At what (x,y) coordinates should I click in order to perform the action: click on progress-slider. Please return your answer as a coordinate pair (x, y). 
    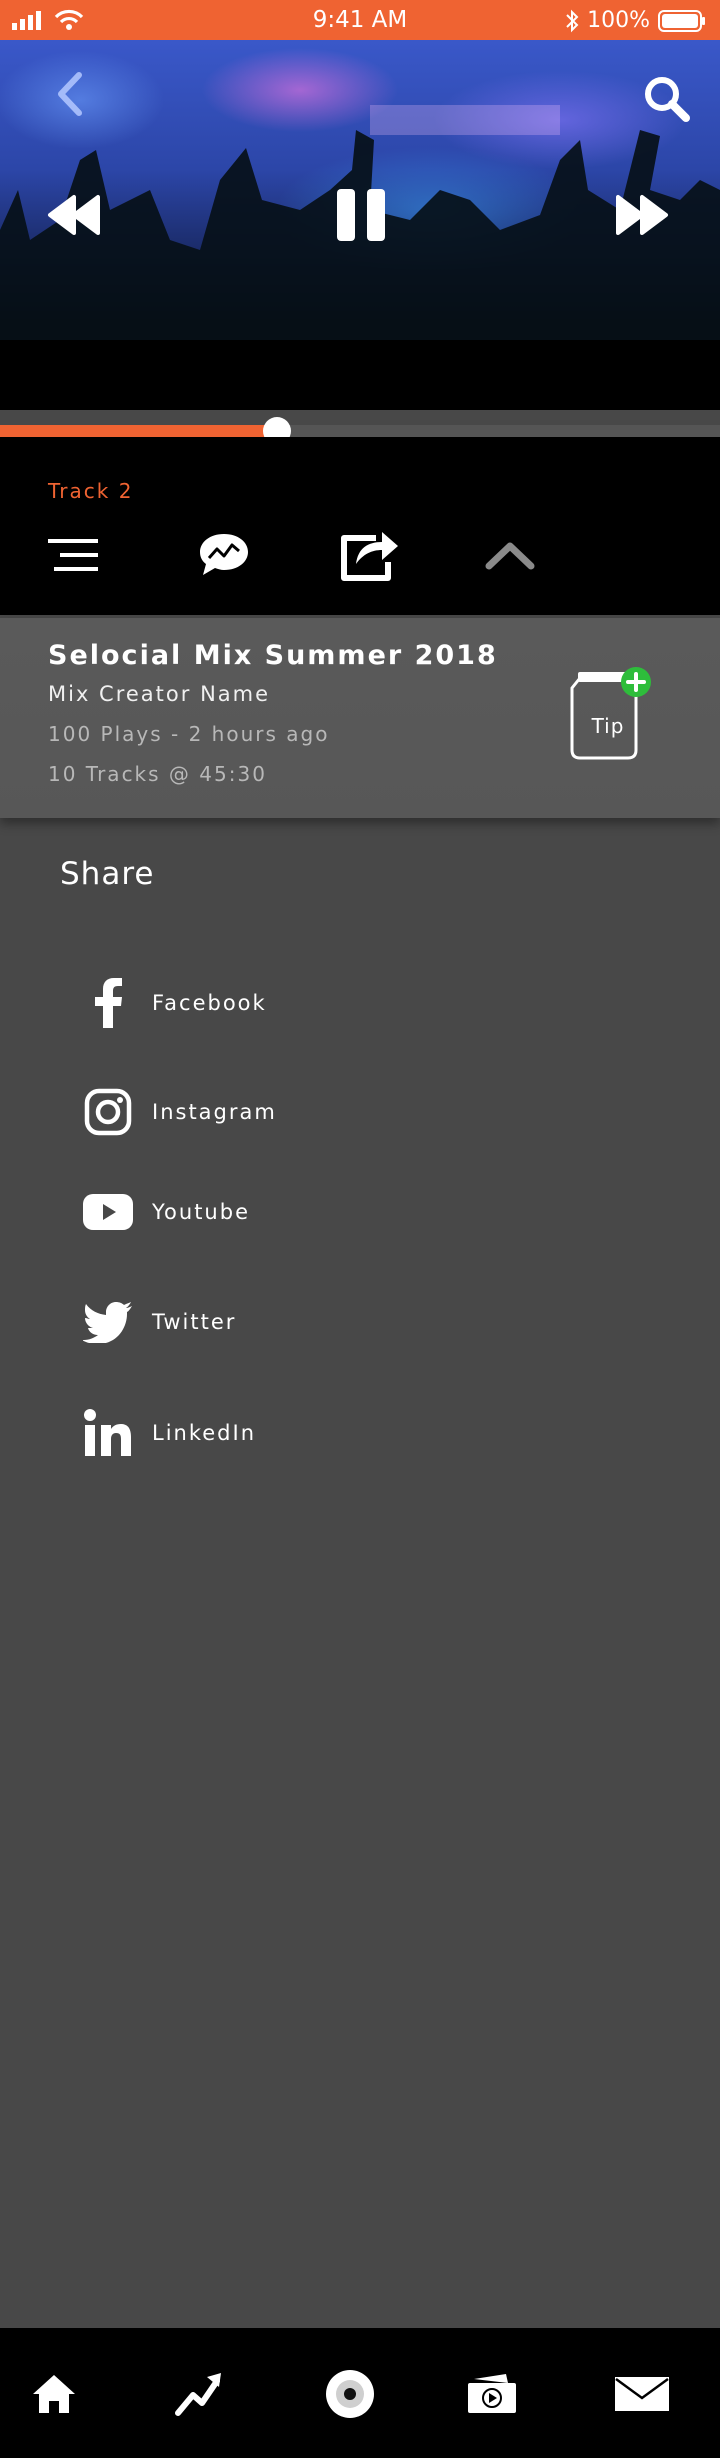
    Looking at the image, I should click on (360, 431).